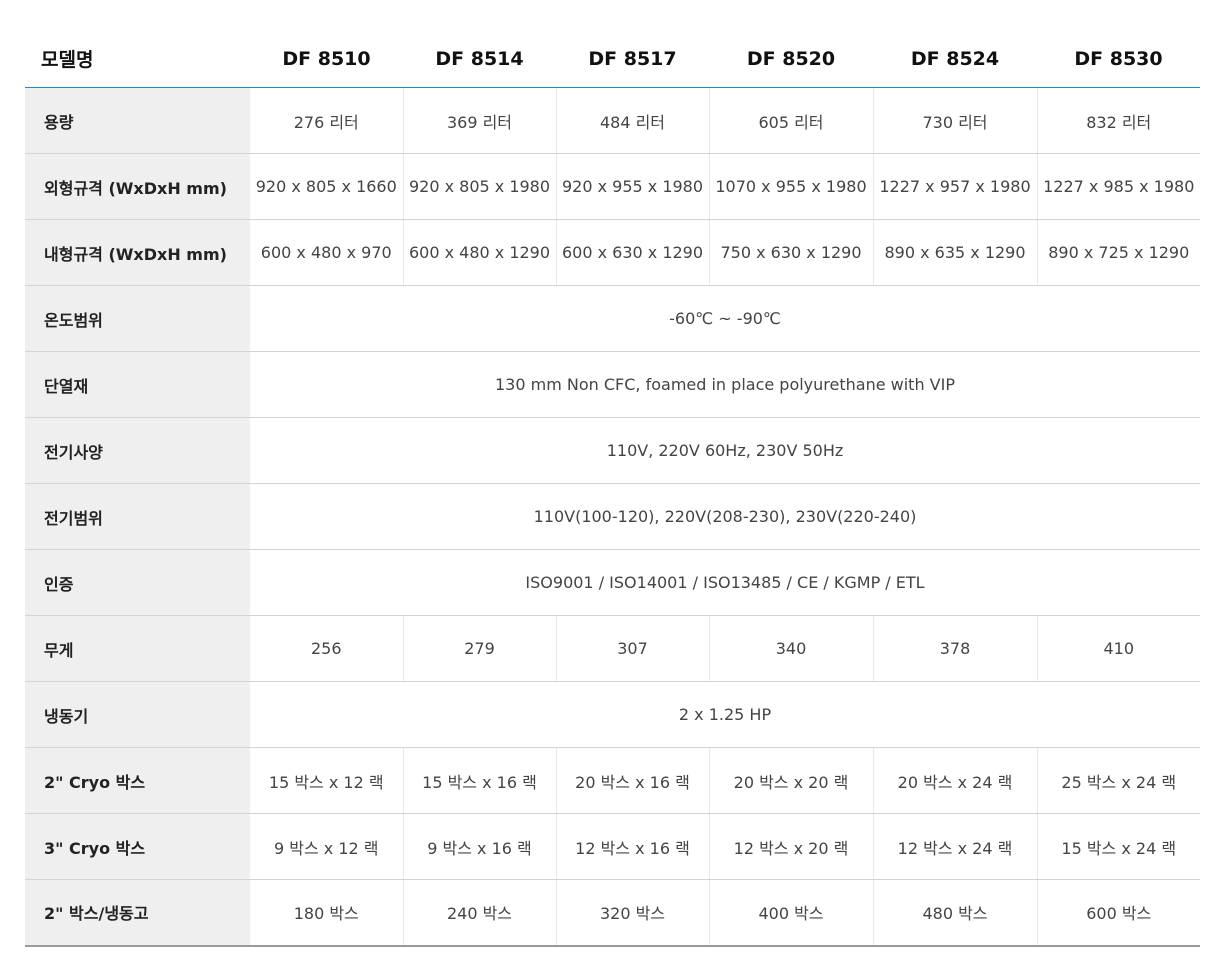 The height and width of the screenshot is (965, 1230). Describe the element at coordinates (326, 648) in the screenshot. I see `table-cell: 256` at that location.